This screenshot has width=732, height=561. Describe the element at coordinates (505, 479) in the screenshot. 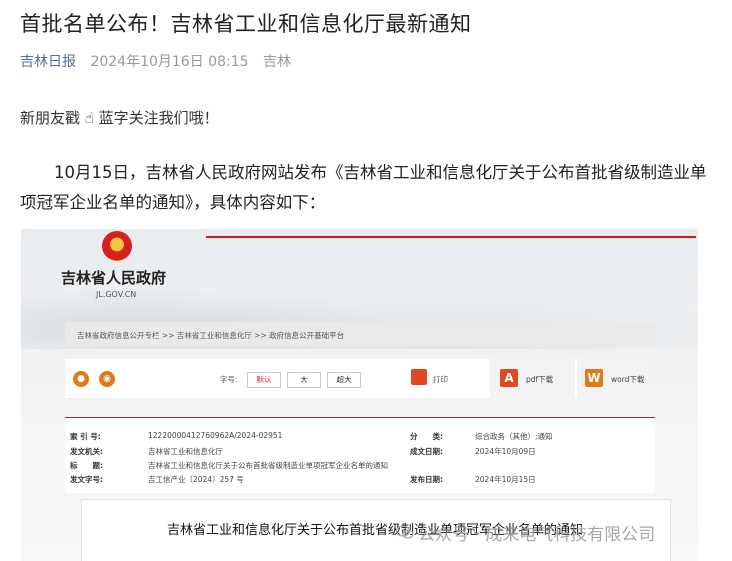

I see `info-value: 2024年10月15日` at that location.